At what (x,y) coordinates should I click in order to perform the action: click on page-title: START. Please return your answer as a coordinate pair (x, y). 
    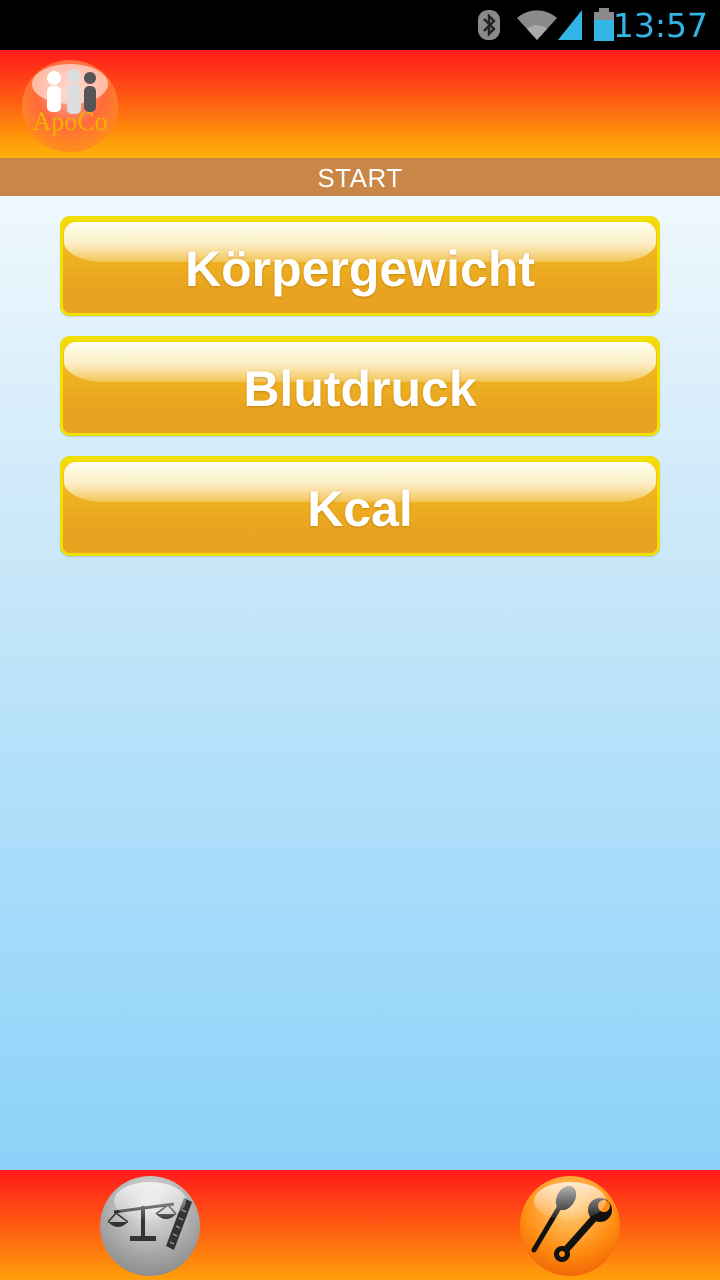
    Looking at the image, I should click on (360, 177).